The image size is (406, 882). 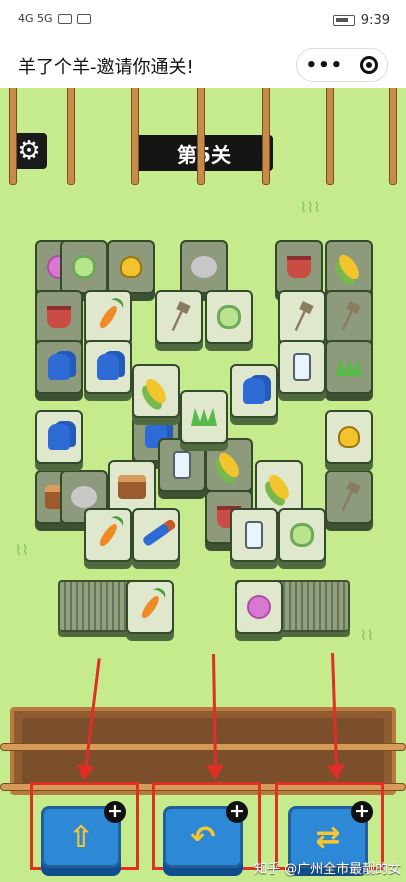 What do you see at coordinates (375, 20) in the screenshot?
I see `clock: 9:39` at bounding box center [375, 20].